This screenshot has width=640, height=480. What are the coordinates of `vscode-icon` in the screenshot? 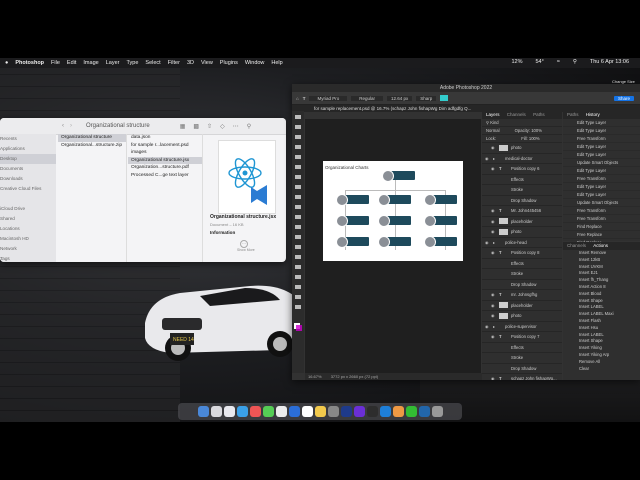 It's located at (385, 411).